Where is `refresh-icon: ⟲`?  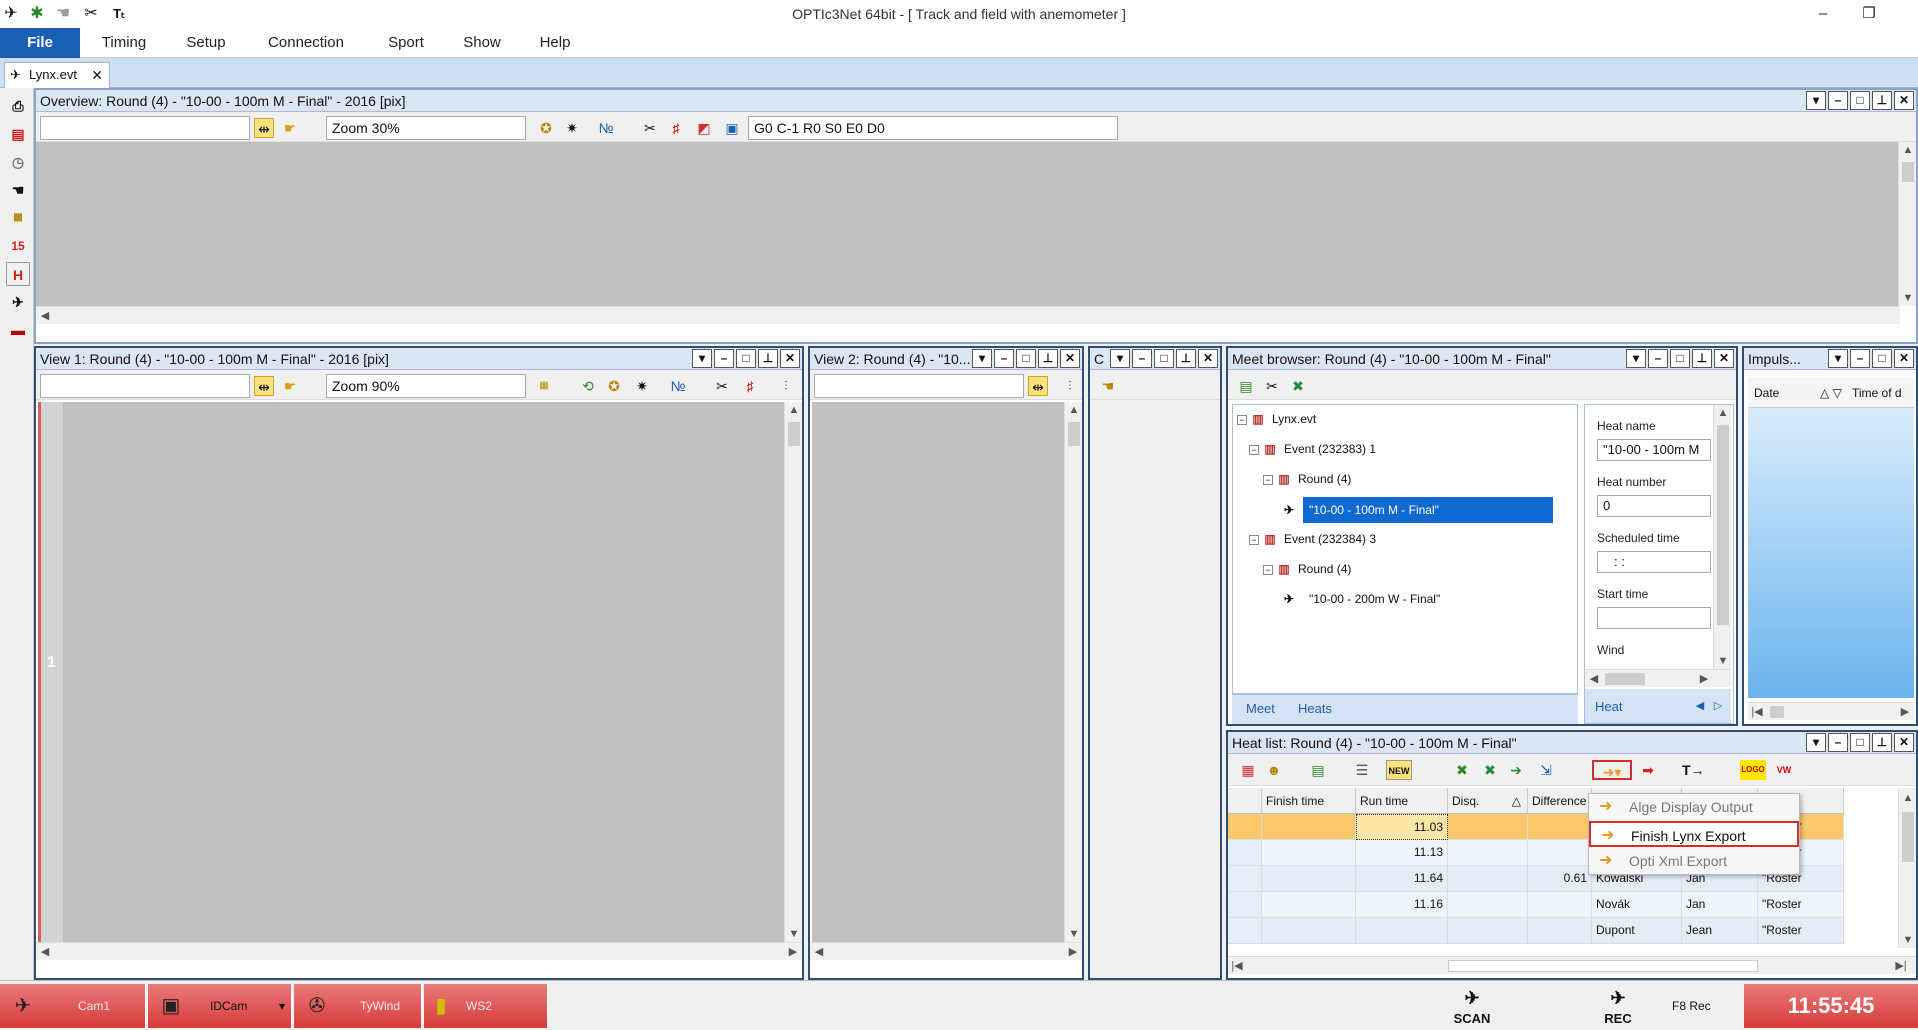 refresh-icon: ⟲ is located at coordinates (588, 386).